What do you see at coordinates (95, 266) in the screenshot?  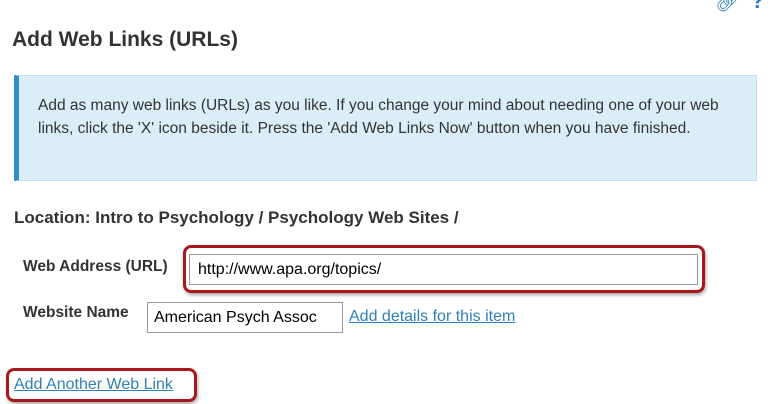 I see `url-label: Web Address (URL)` at bounding box center [95, 266].